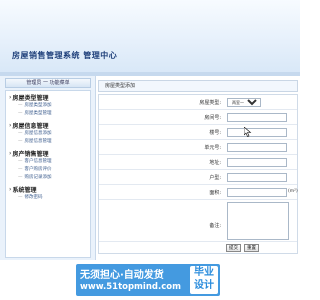 The width and height of the screenshot is (320, 300). Describe the element at coordinates (198, 162) in the screenshot. I see `form-row-address: 地址:` at that location.